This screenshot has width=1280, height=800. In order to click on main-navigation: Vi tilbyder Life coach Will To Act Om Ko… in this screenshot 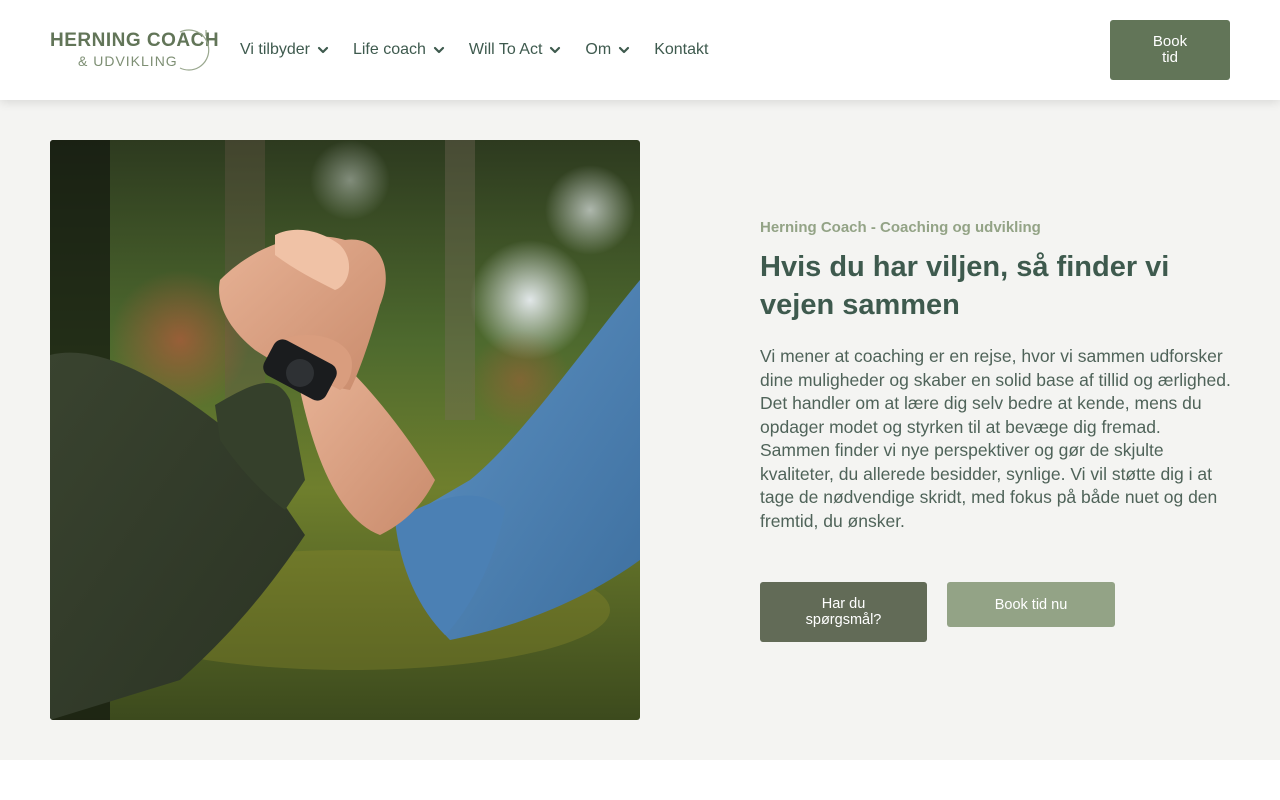, I will do `click(474, 50)`.